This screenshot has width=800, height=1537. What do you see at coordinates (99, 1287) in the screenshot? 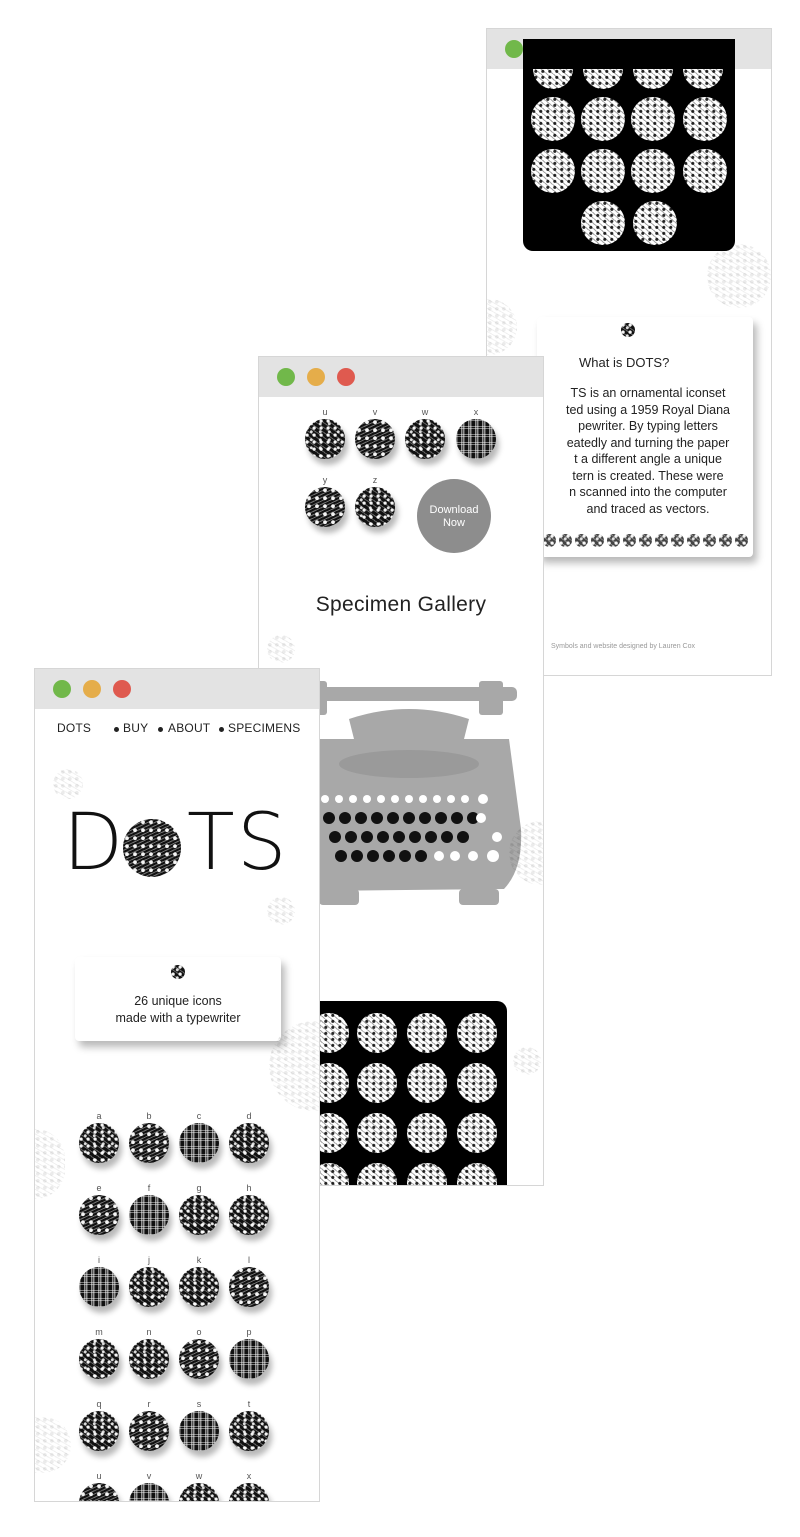
I see `letter-icon-i` at bounding box center [99, 1287].